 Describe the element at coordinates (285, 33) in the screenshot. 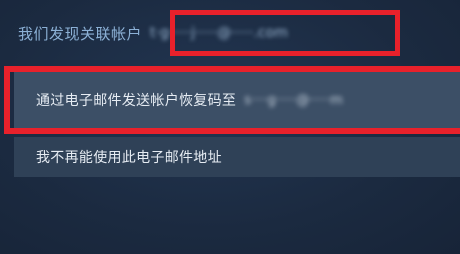

I see `email-highlight-box` at that location.